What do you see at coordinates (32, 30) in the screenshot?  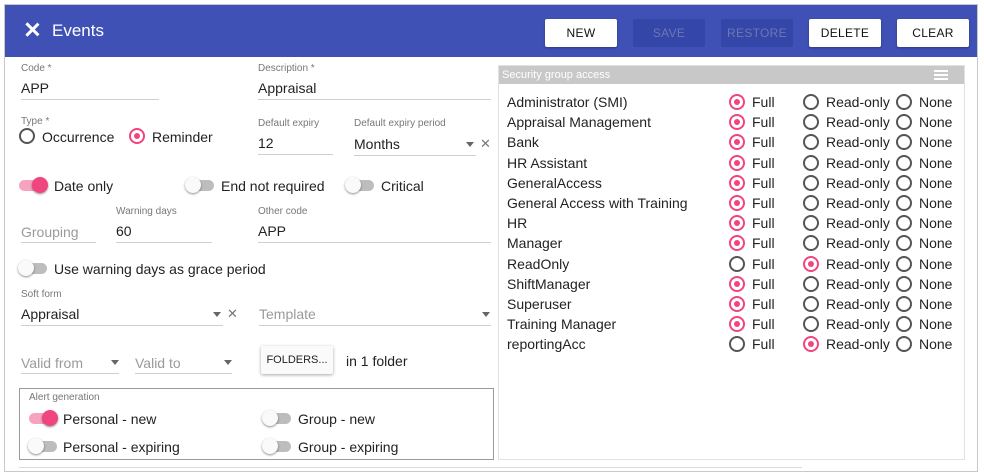 I see `close-icon` at bounding box center [32, 30].